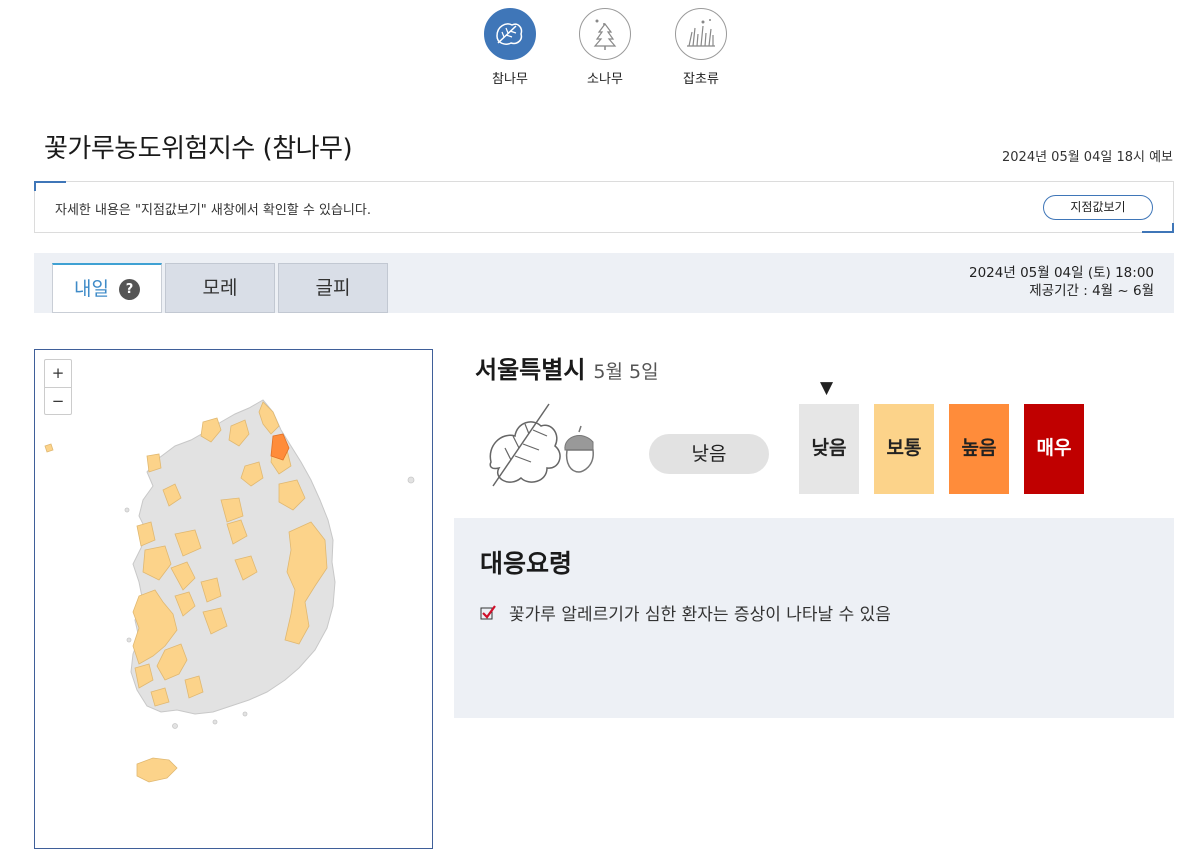 The image size is (1203, 860). Describe the element at coordinates (58, 373) in the screenshot. I see `zoom-in-button: +` at that location.